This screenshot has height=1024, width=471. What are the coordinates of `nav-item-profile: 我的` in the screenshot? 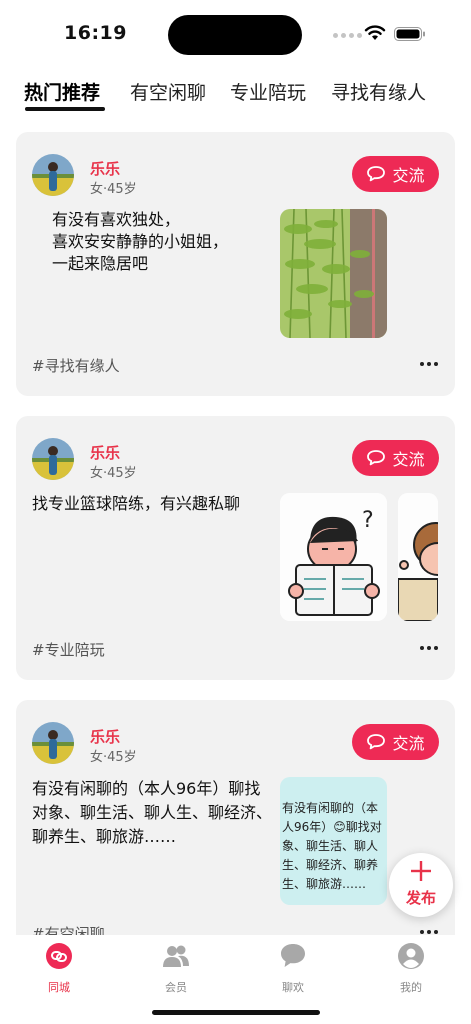 It's located at (411, 968).